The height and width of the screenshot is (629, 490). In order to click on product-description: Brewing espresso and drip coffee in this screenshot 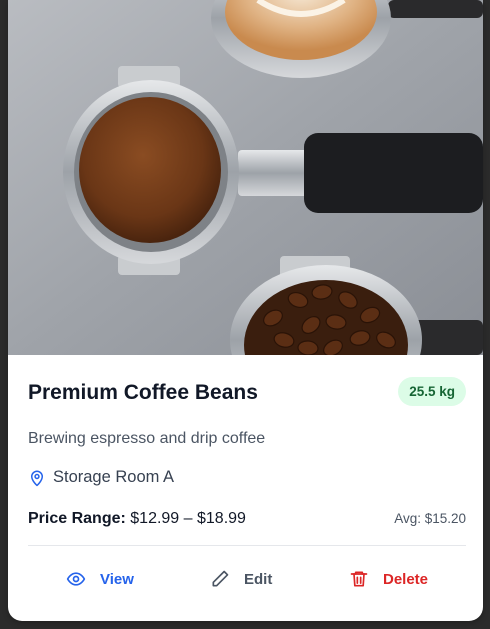, I will do `click(147, 438)`.